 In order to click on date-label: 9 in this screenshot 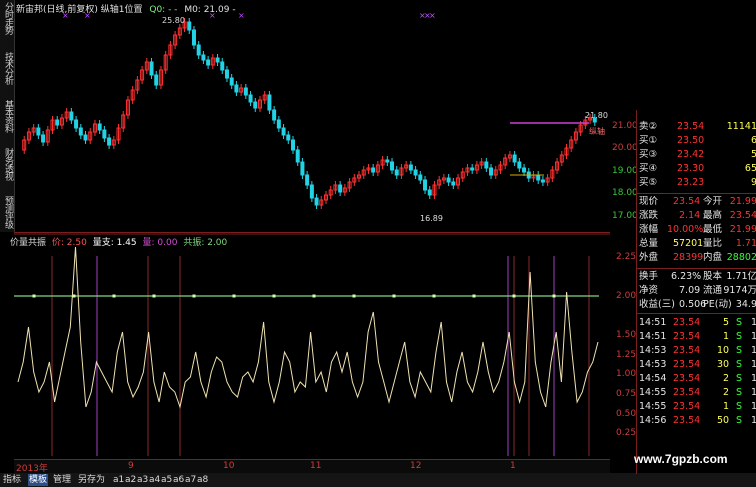, I will do `click(131, 466)`.